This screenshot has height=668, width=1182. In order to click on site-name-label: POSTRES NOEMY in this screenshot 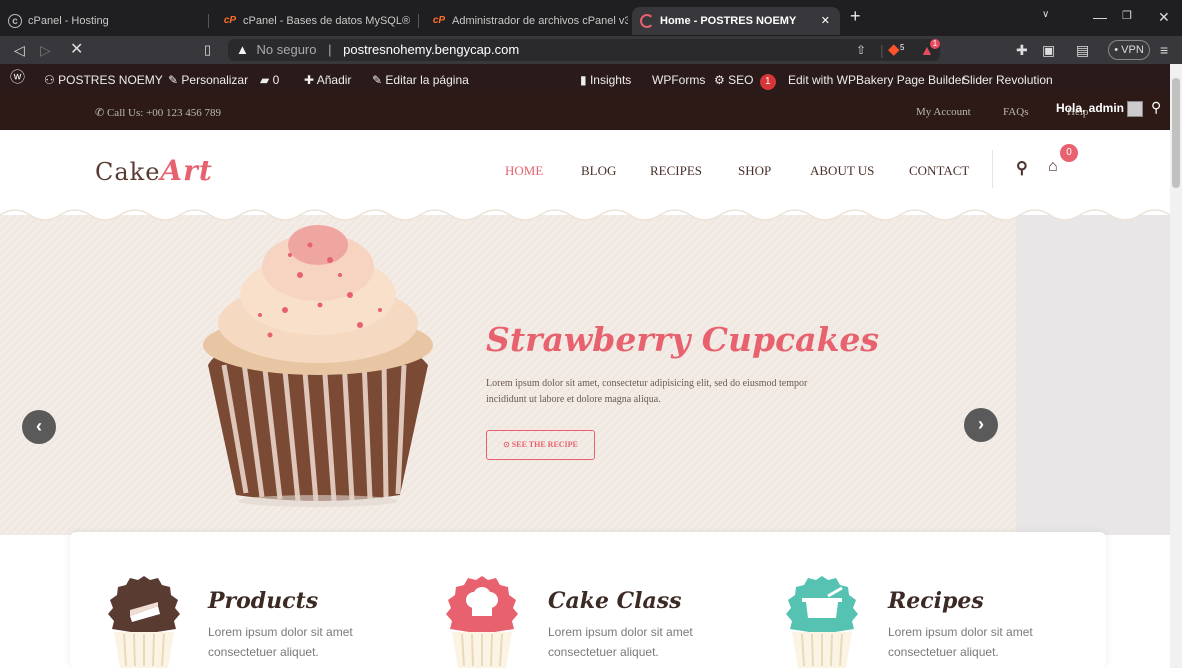, I will do `click(110, 80)`.